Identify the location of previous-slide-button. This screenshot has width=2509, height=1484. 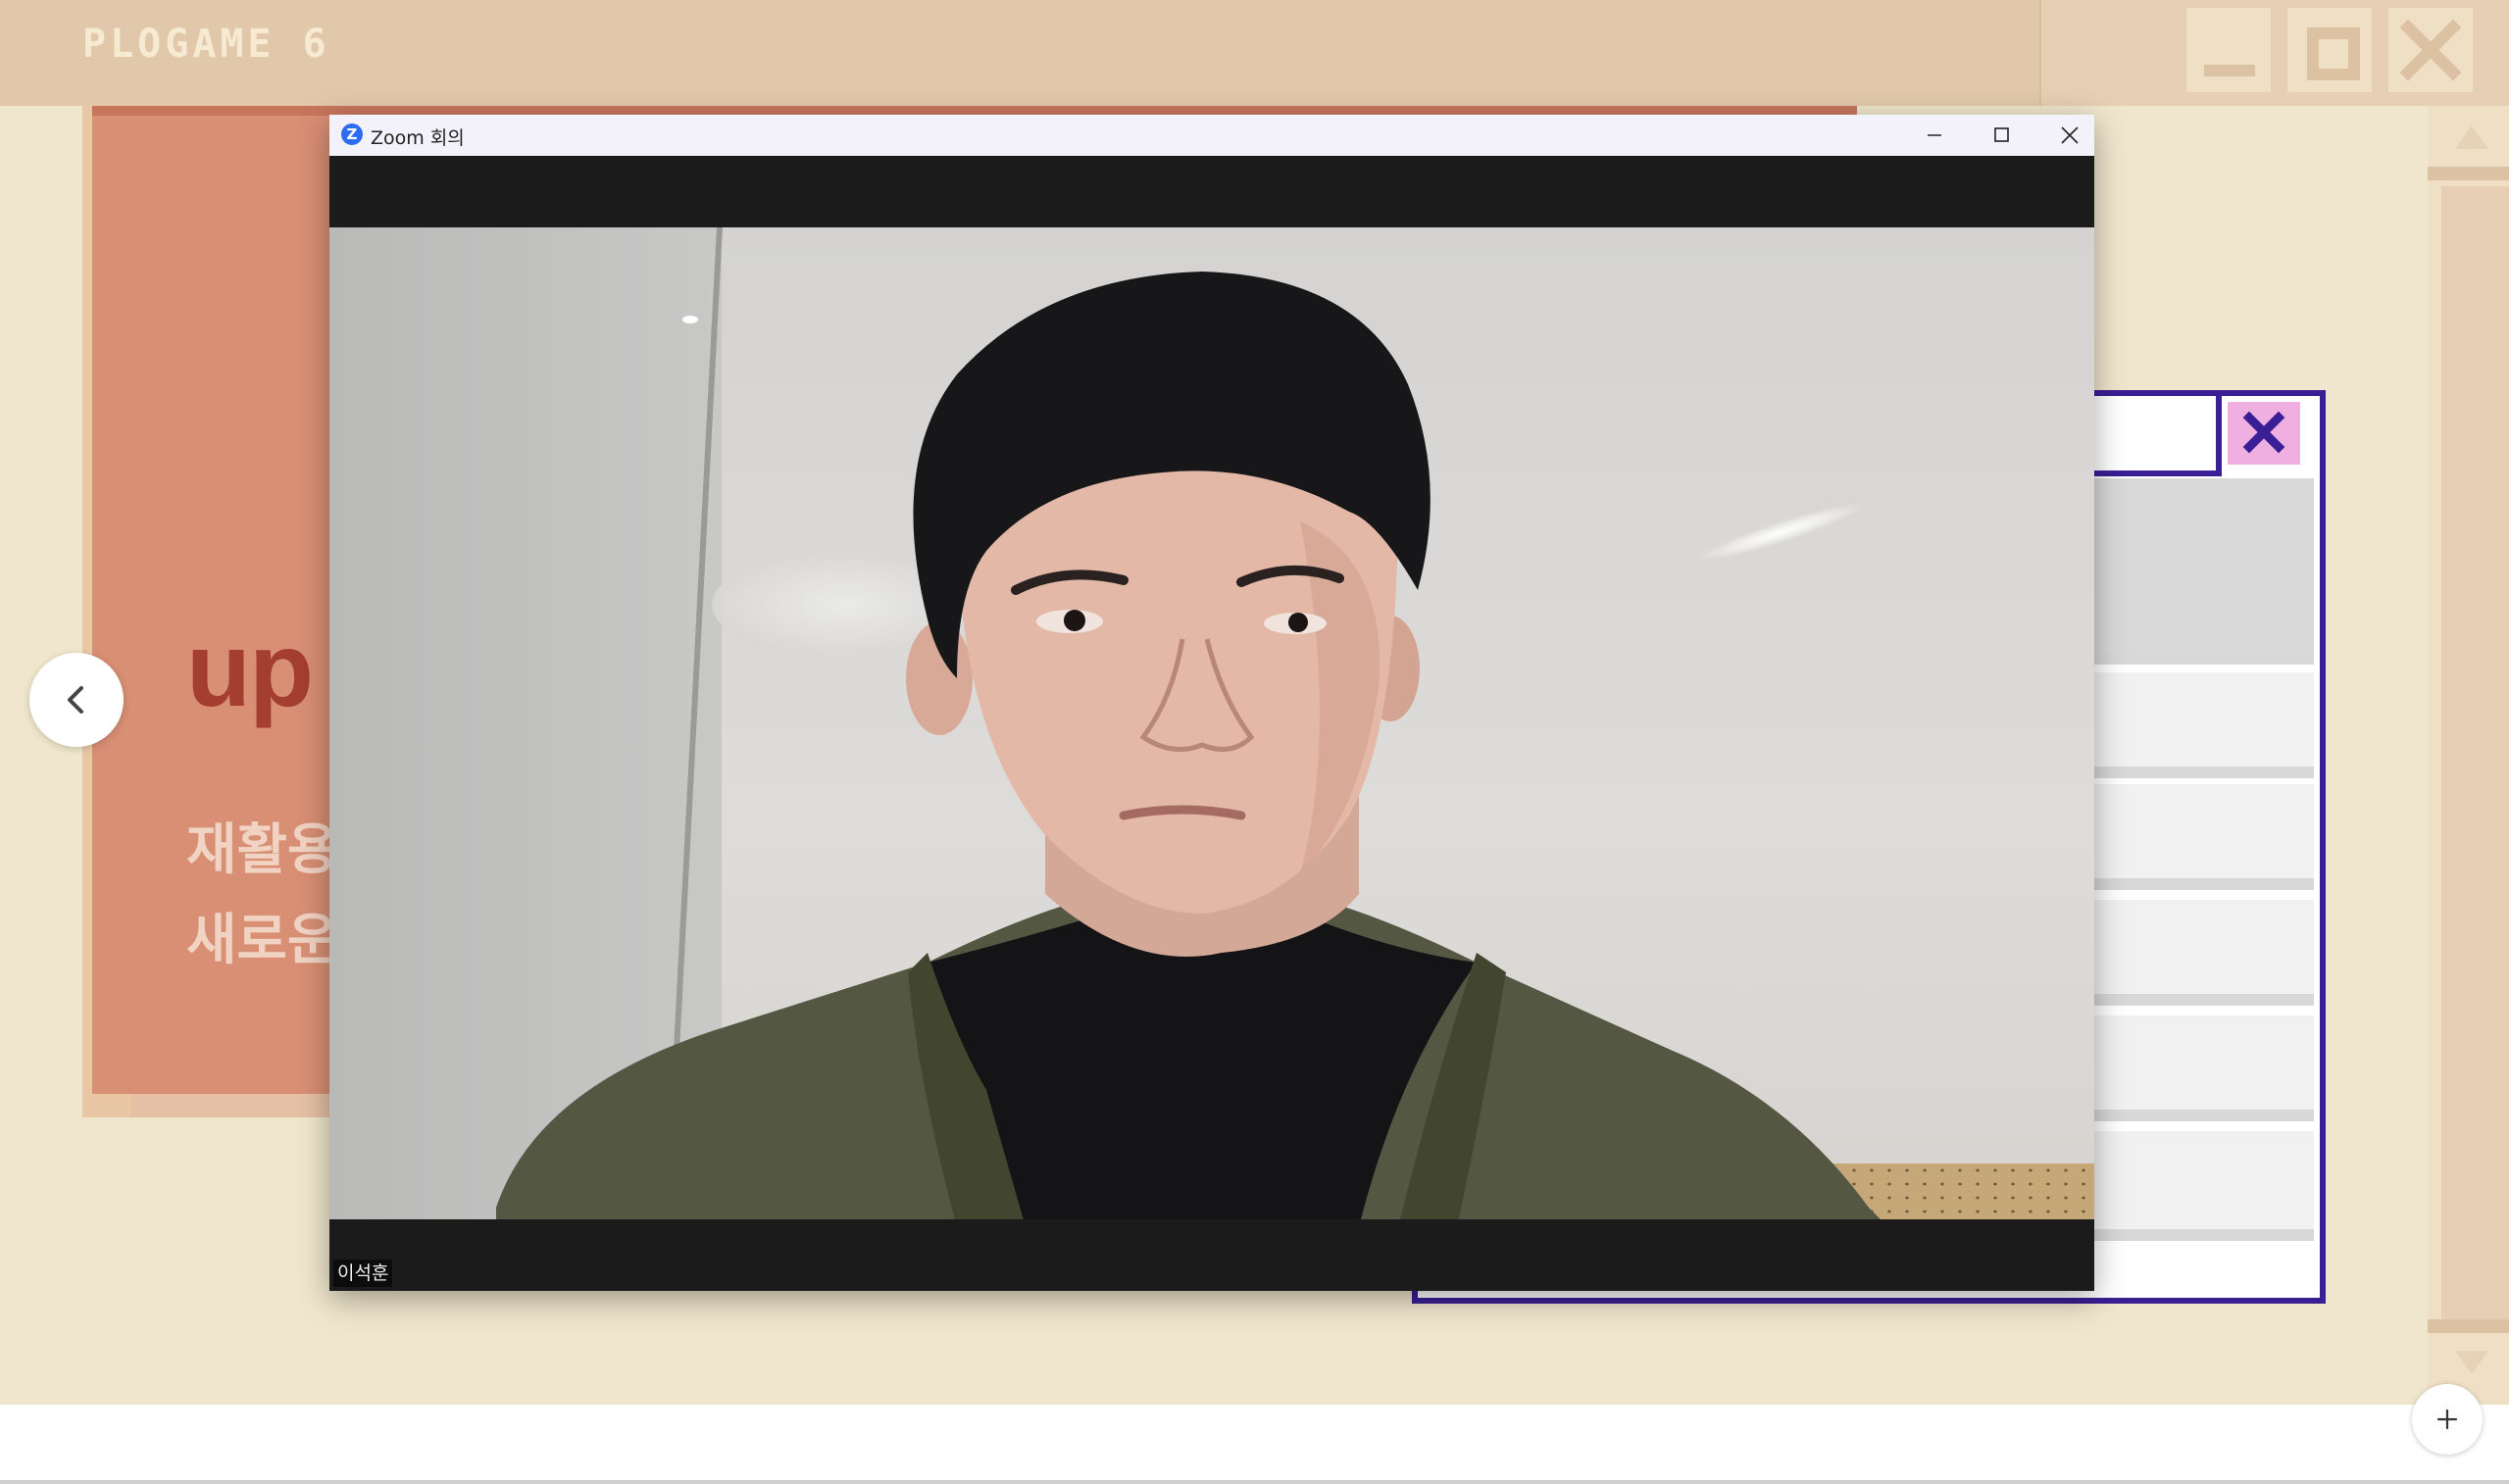
(76, 700).